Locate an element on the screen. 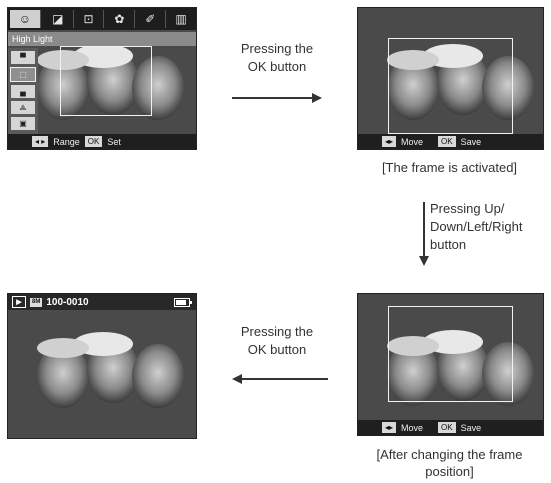 This screenshot has height=483, width=551. playback-top-bar: ▶ 8M 100-0010 is located at coordinates (102, 302).